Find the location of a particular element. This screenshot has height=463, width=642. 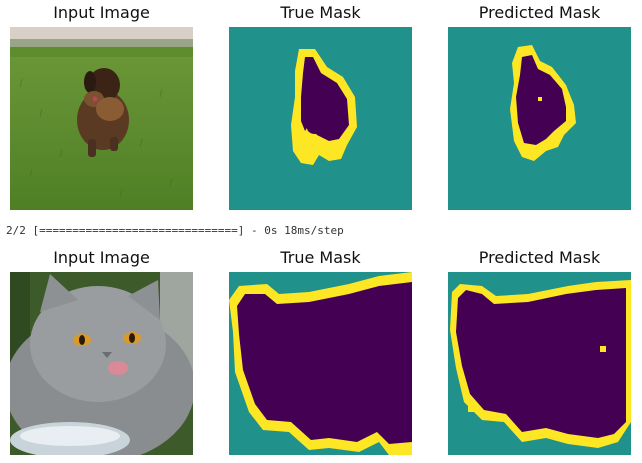

input-image-title-1: Input Image is located at coordinates (101, 12).